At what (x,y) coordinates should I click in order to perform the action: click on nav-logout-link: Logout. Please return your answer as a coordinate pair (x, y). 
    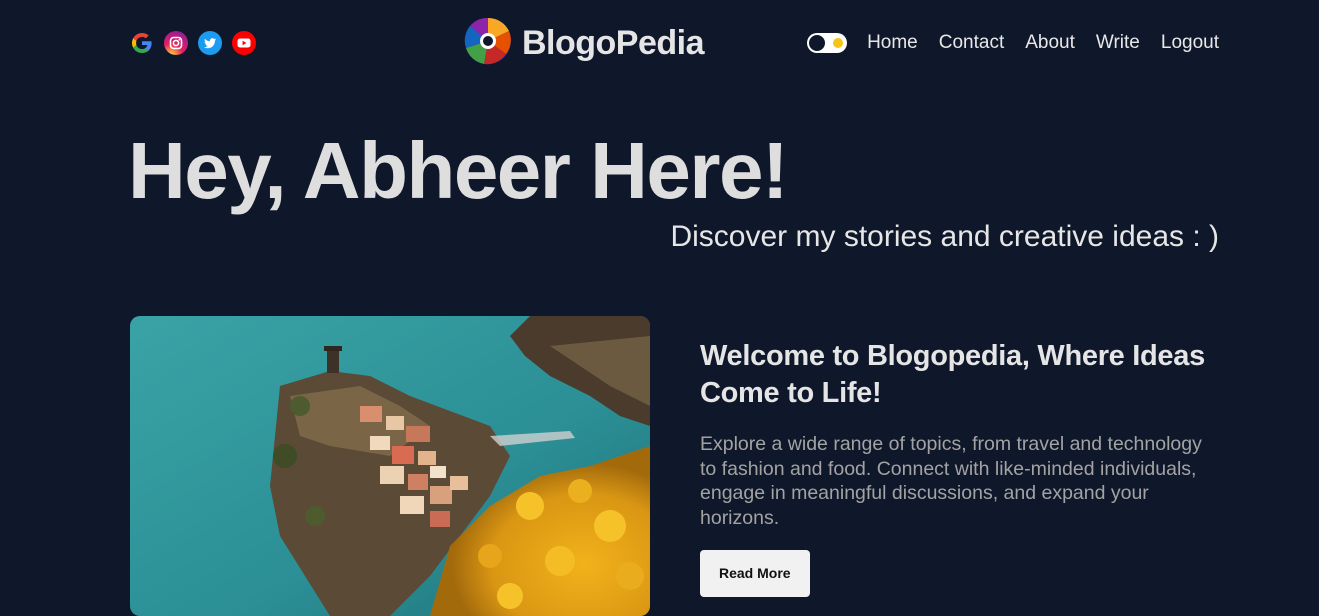
    Looking at the image, I should click on (1190, 43).